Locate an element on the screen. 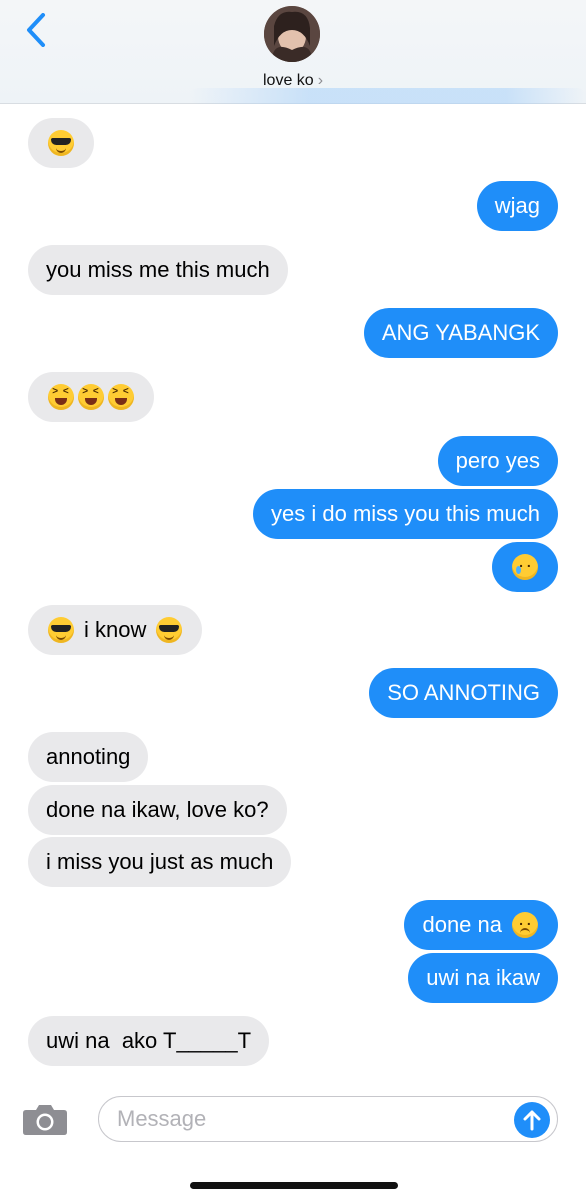 This screenshot has width=586, height=1200. message-text: annoting is located at coordinates (88, 756).